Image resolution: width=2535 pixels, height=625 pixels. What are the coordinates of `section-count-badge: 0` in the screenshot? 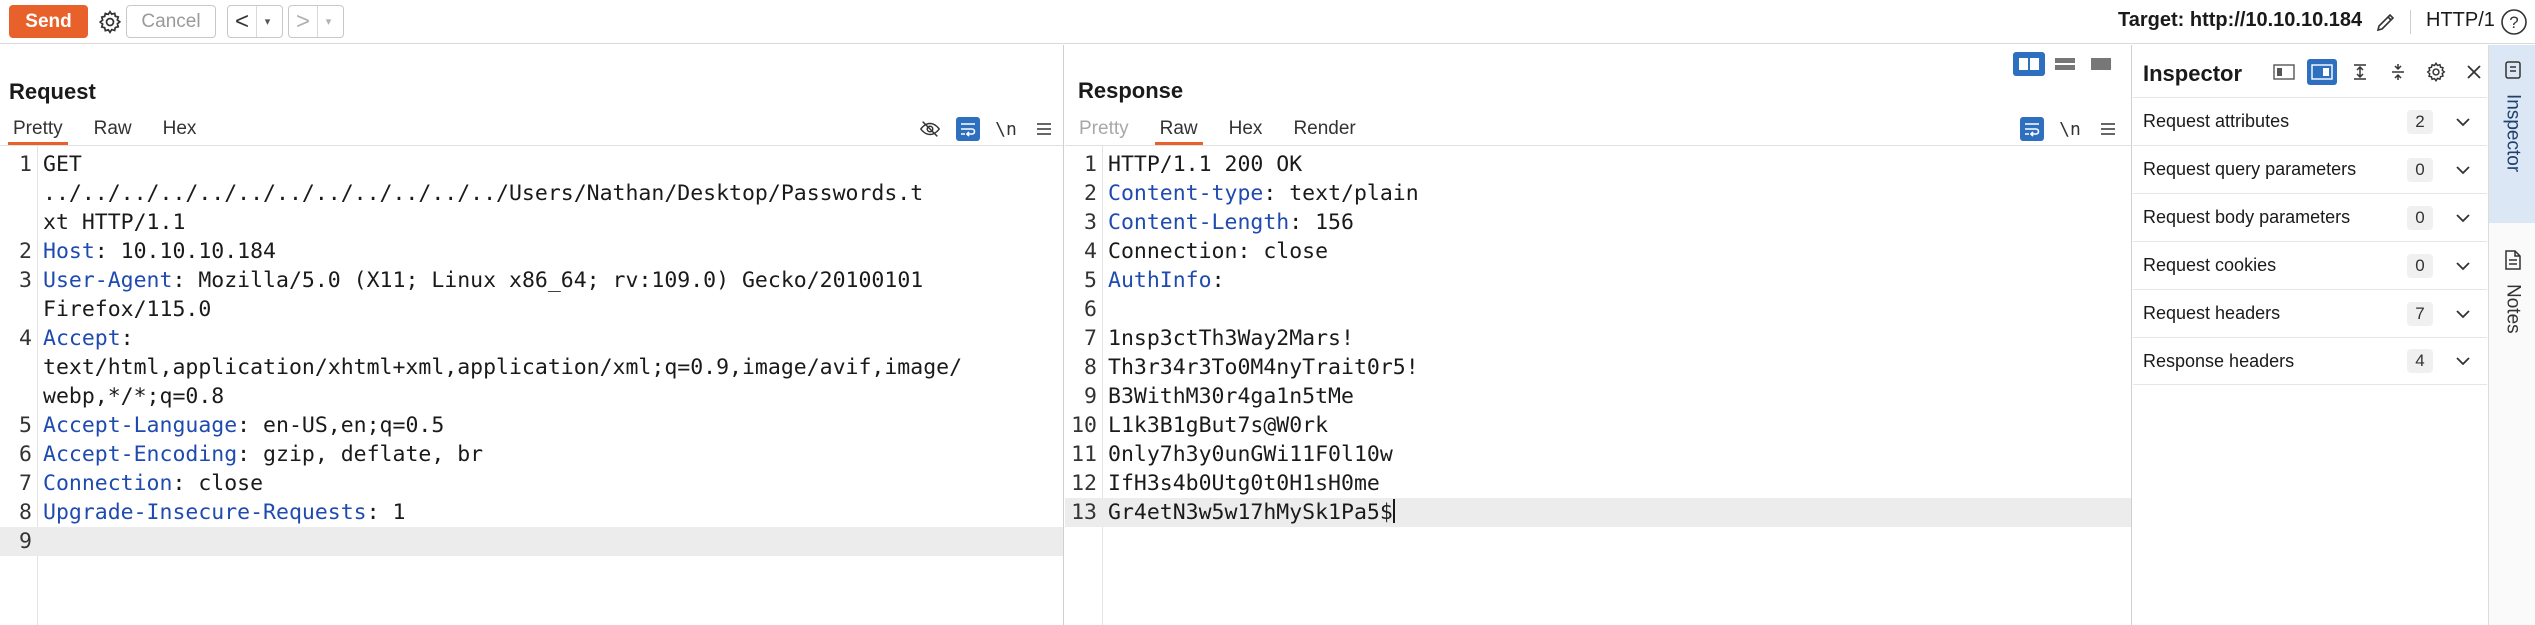 It's located at (2420, 169).